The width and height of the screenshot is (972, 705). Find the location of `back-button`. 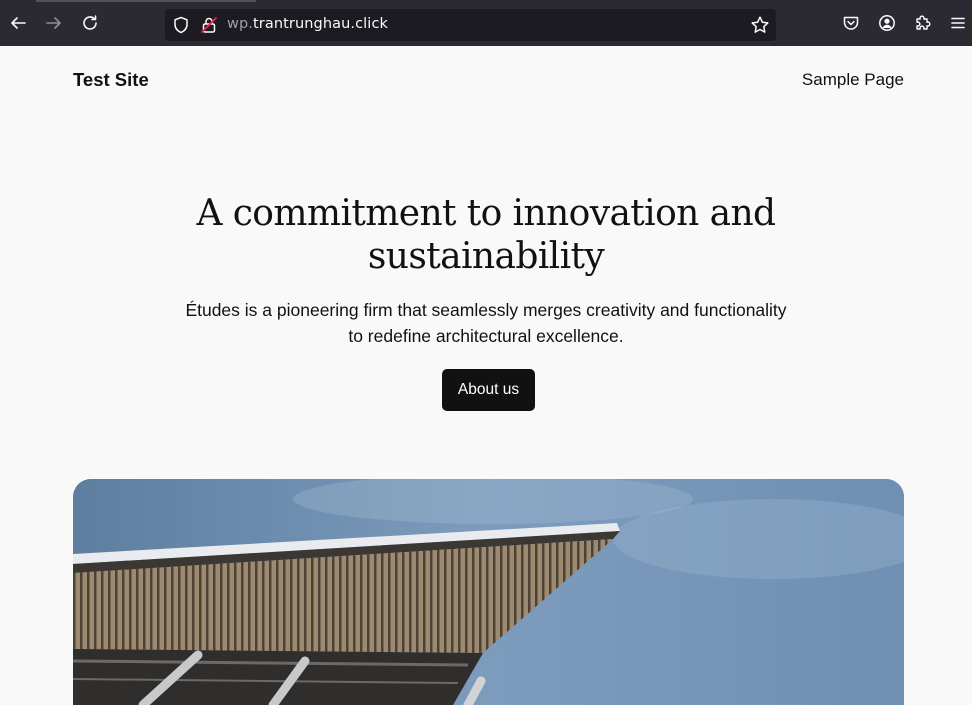

back-button is located at coordinates (18, 23).